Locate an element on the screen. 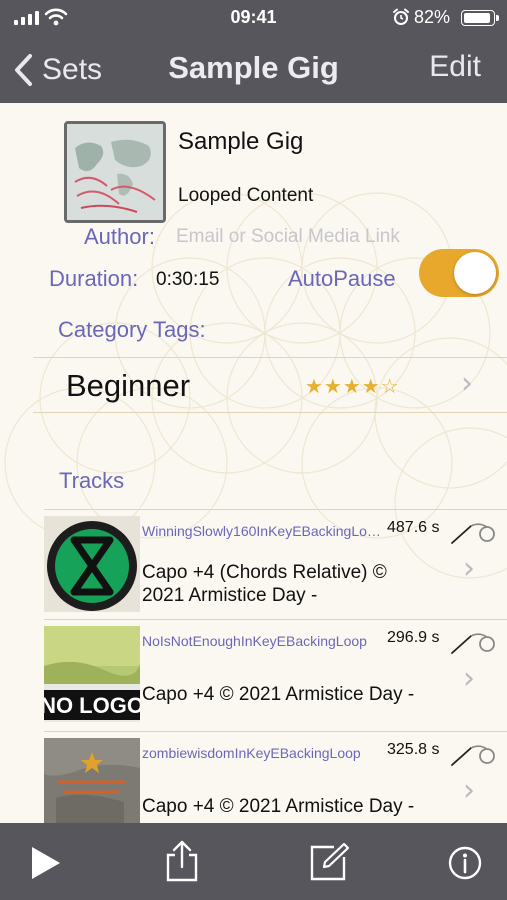 Image resolution: width=507 pixels, height=900 pixels. track-artwork: NO LOGO is located at coordinates (92, 674).